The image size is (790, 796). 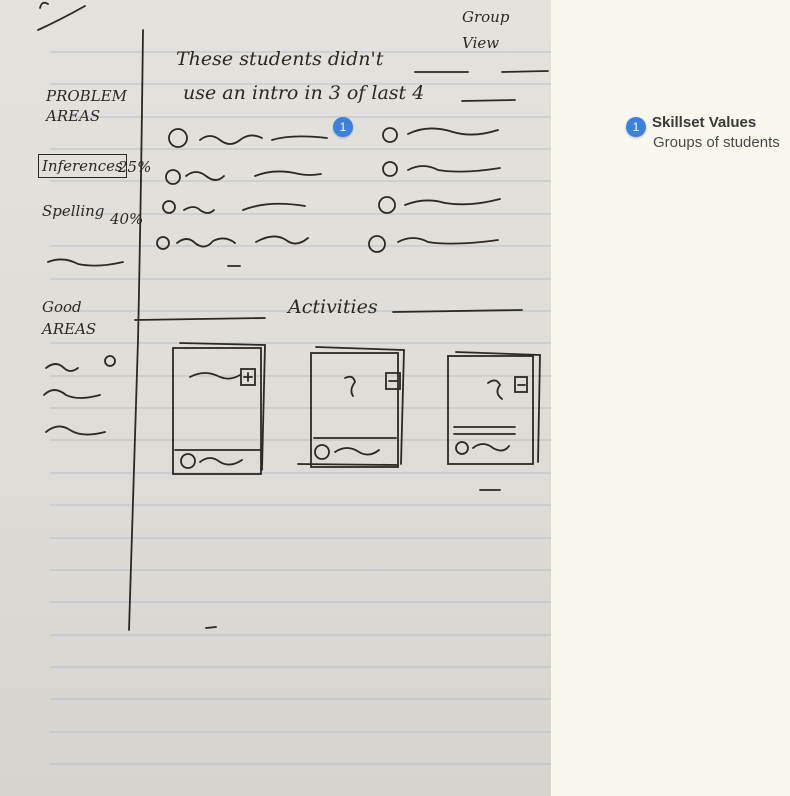 What do you see at coordinates (73, 211) in the screenshot?
I see `problem-area-spelling: Spelling` at bounding box center [73, 211].